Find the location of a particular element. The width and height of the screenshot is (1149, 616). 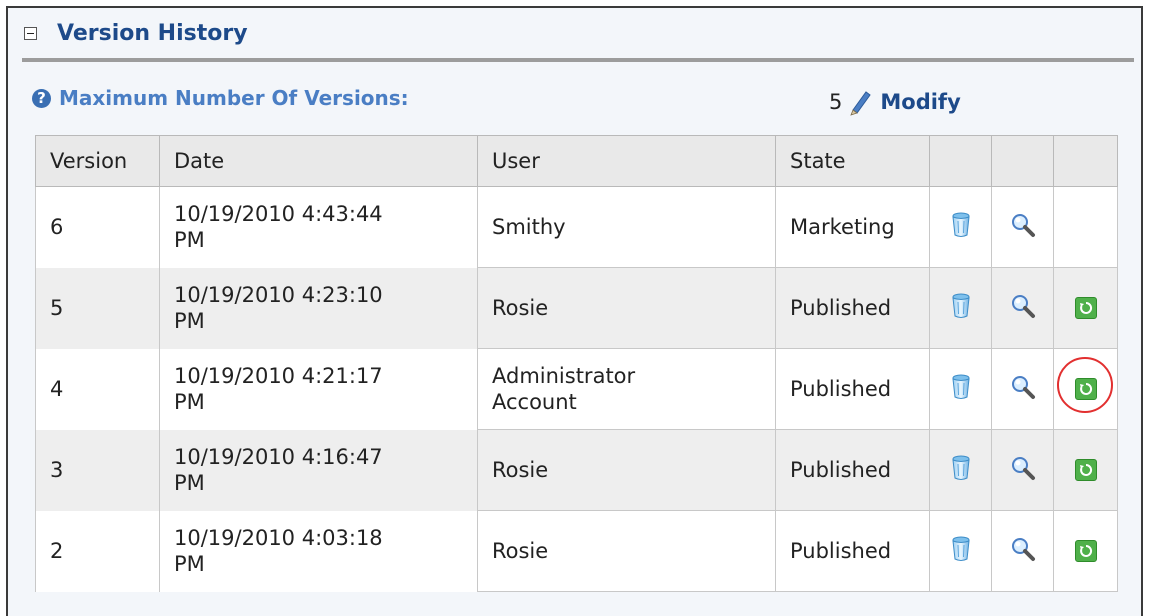

date-text: 10/19/2010 4:43:44 is located at coordinates (278, 214).